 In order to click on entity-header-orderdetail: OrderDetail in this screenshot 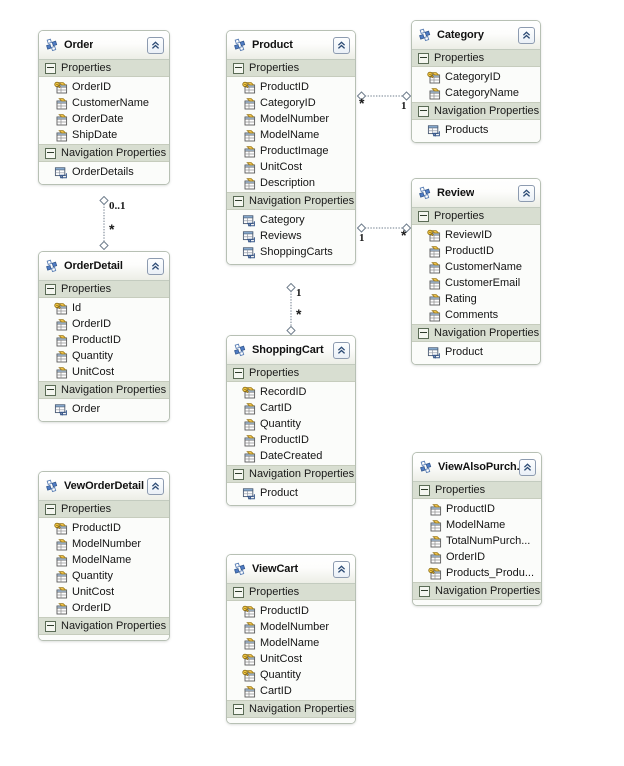, I will do `click(104, 266)`.